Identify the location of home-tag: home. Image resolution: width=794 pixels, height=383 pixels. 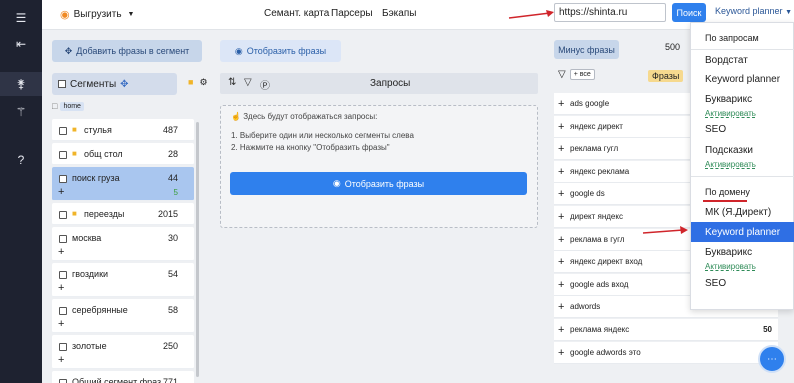
(72, 106).